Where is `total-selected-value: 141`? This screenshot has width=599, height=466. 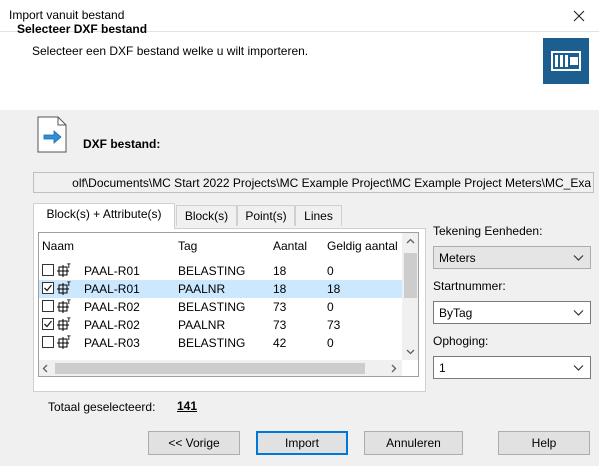 total-selected-value: 141 is located at coordinates (187, 406).